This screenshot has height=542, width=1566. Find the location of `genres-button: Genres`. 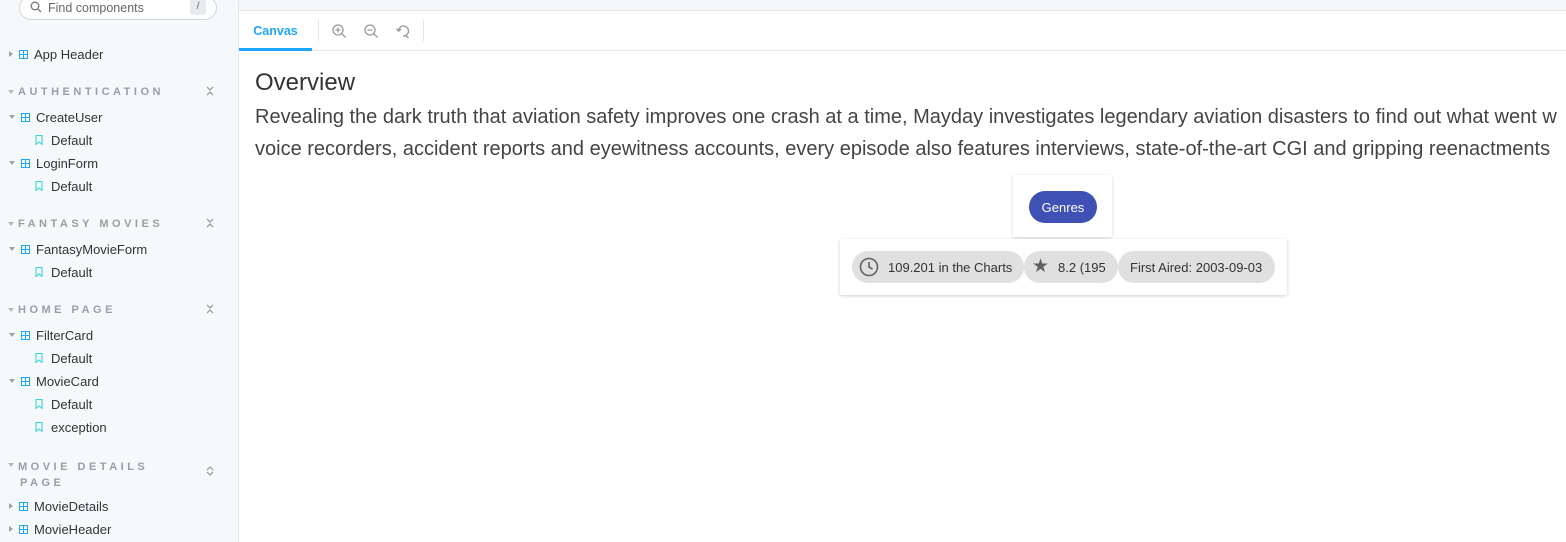

genres-button: Genres is located at coordinates (1063, 207).